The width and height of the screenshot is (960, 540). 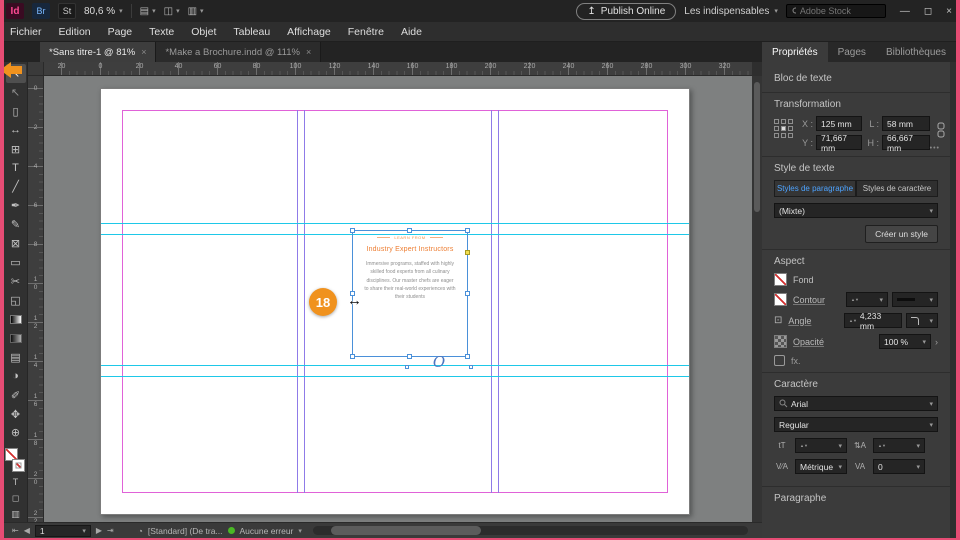 I want to click on pencil-tool: ✎, so click(x=16, y=224).